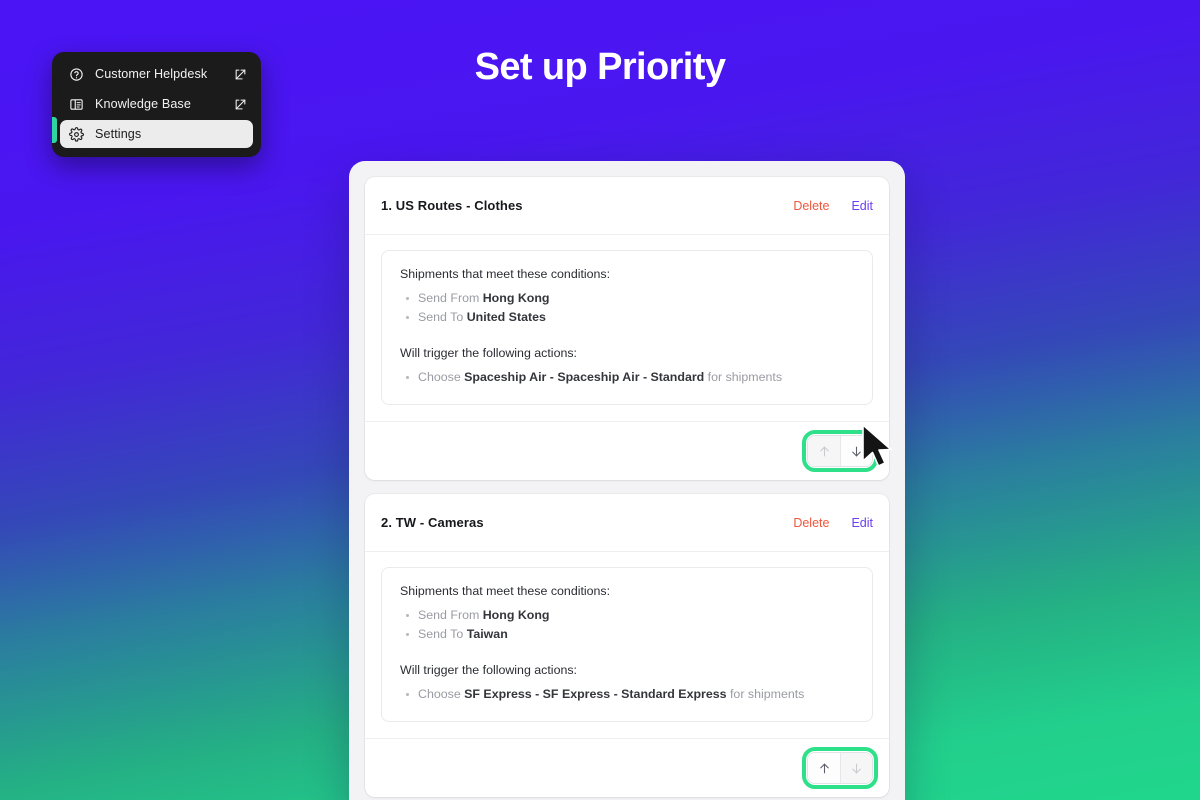 The image size is (1200, 800). What do you see at coordinates (432, 522) in the screenshot?
I see `rule-title: 2. TW - Cameras` at bounding box center [432, 522].